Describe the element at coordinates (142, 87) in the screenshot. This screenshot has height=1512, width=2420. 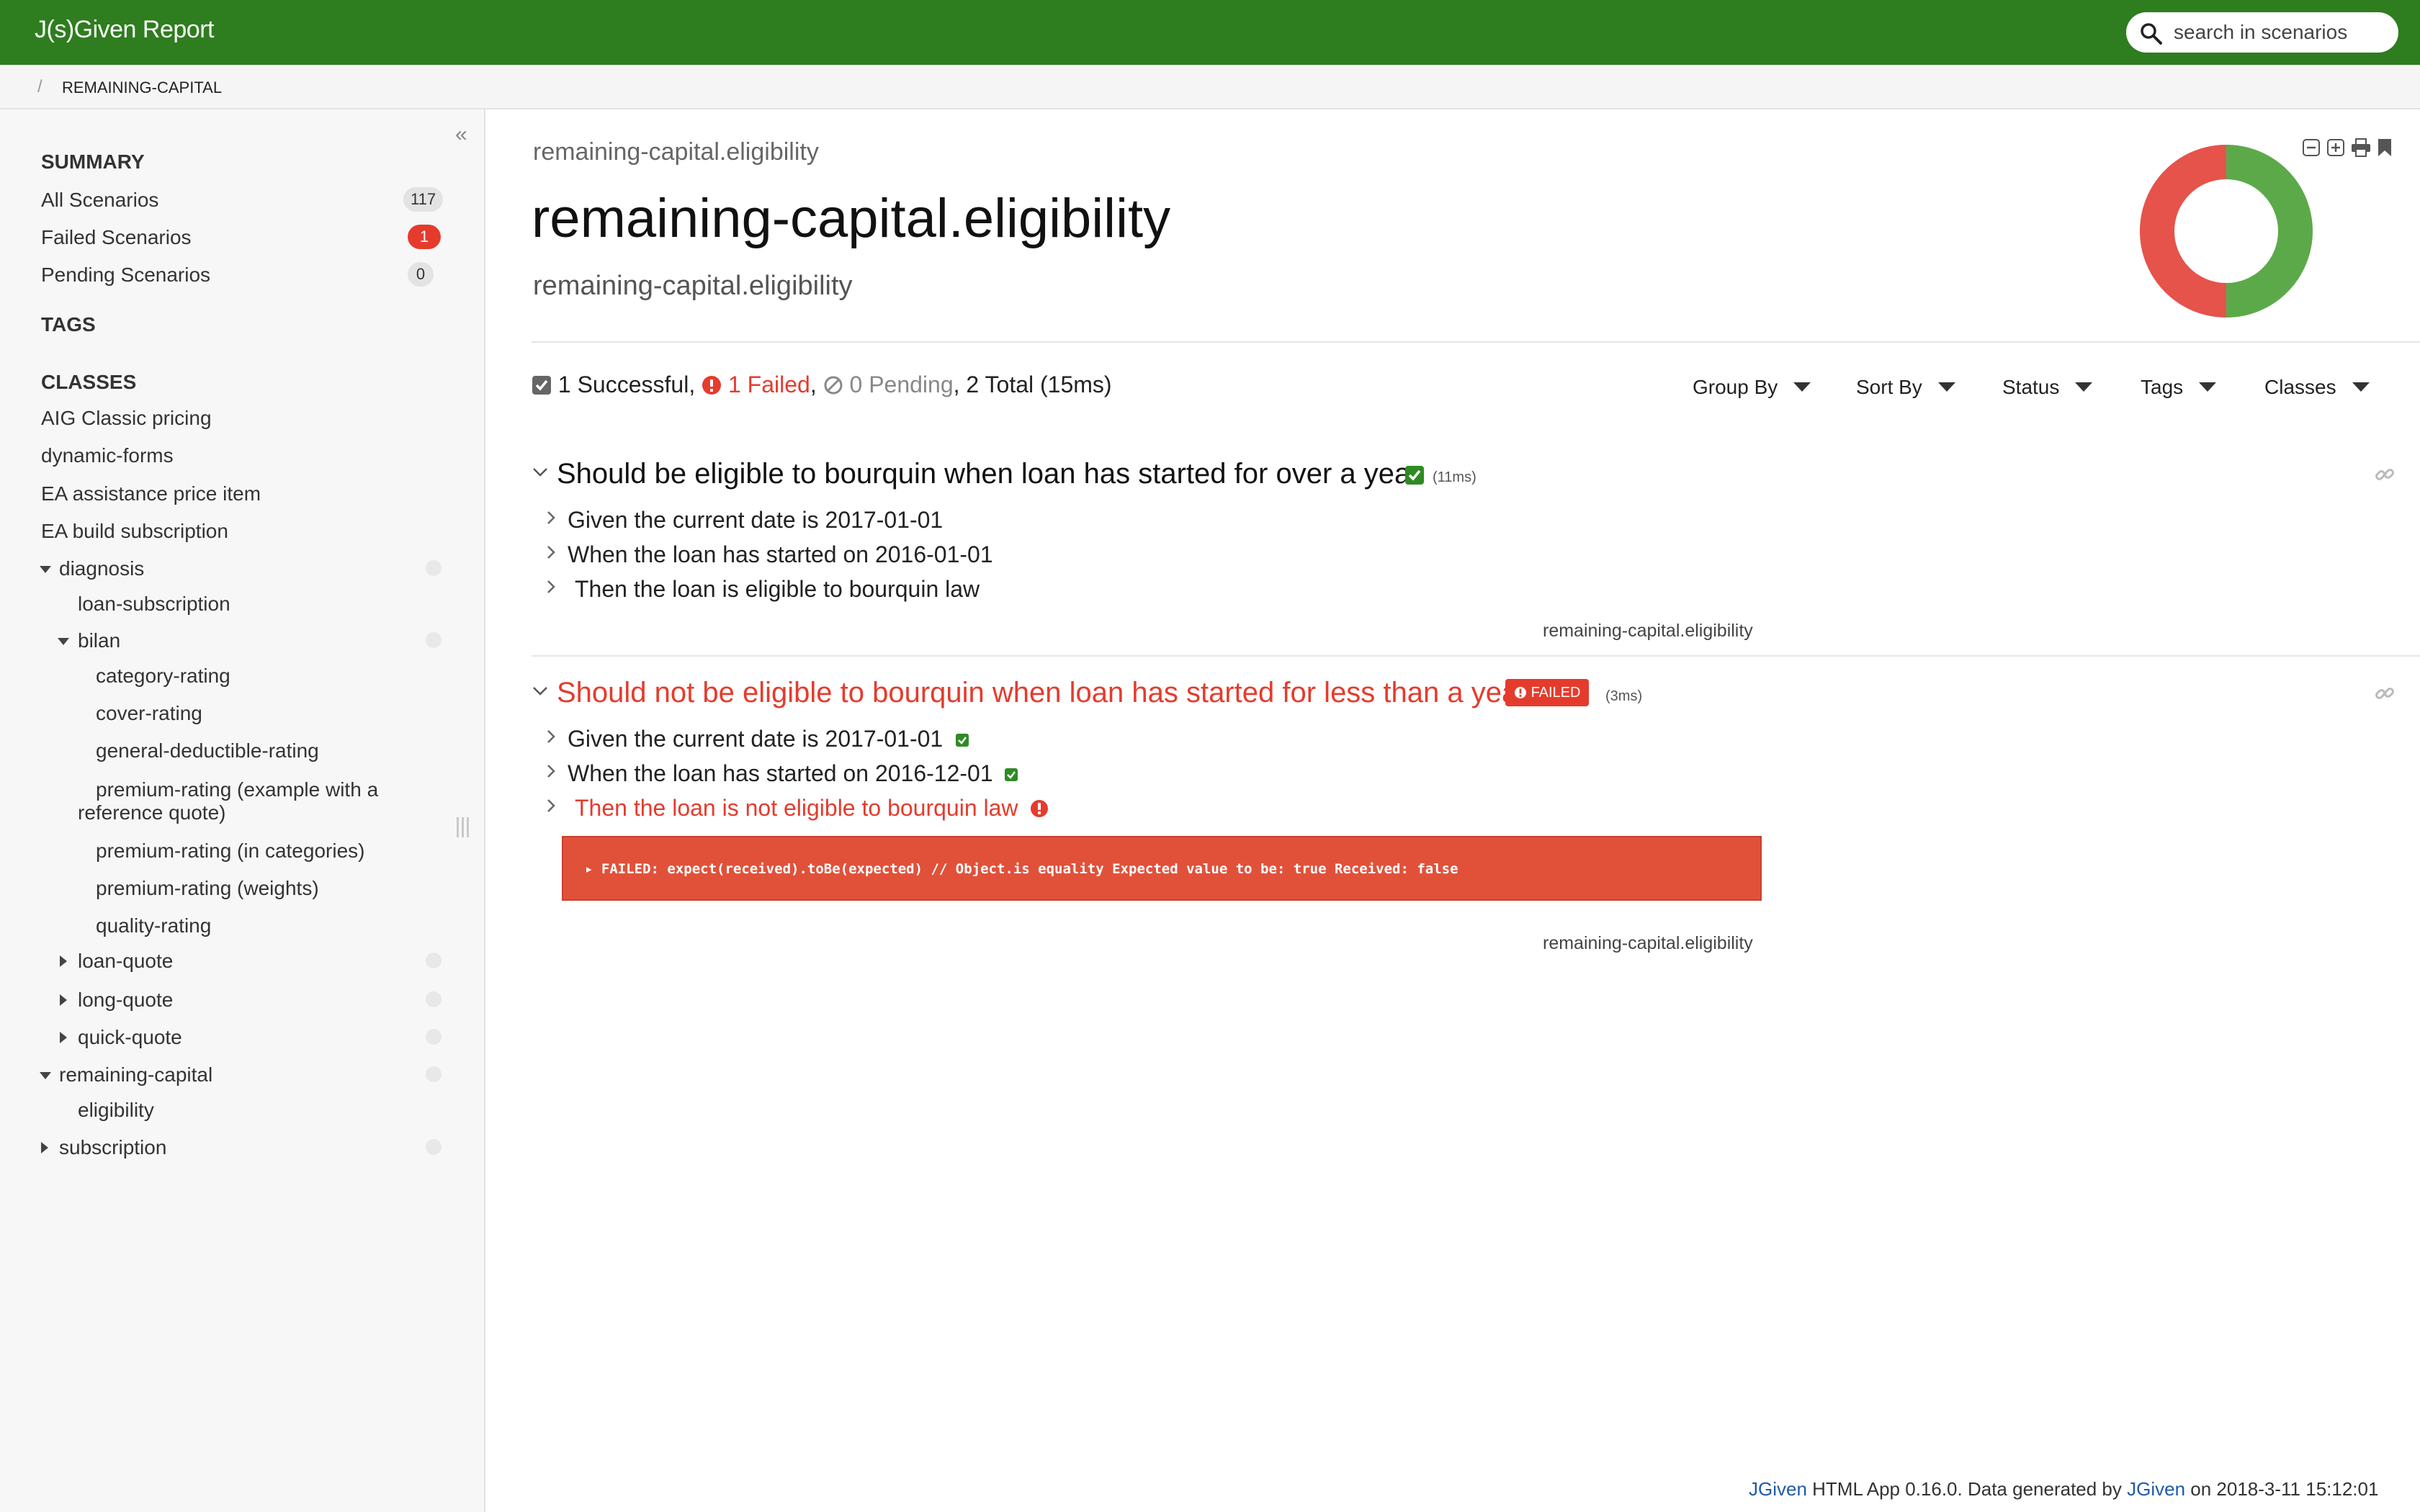
I see `breadcrumb-current: REMAINING-CAPITAL` at that location.